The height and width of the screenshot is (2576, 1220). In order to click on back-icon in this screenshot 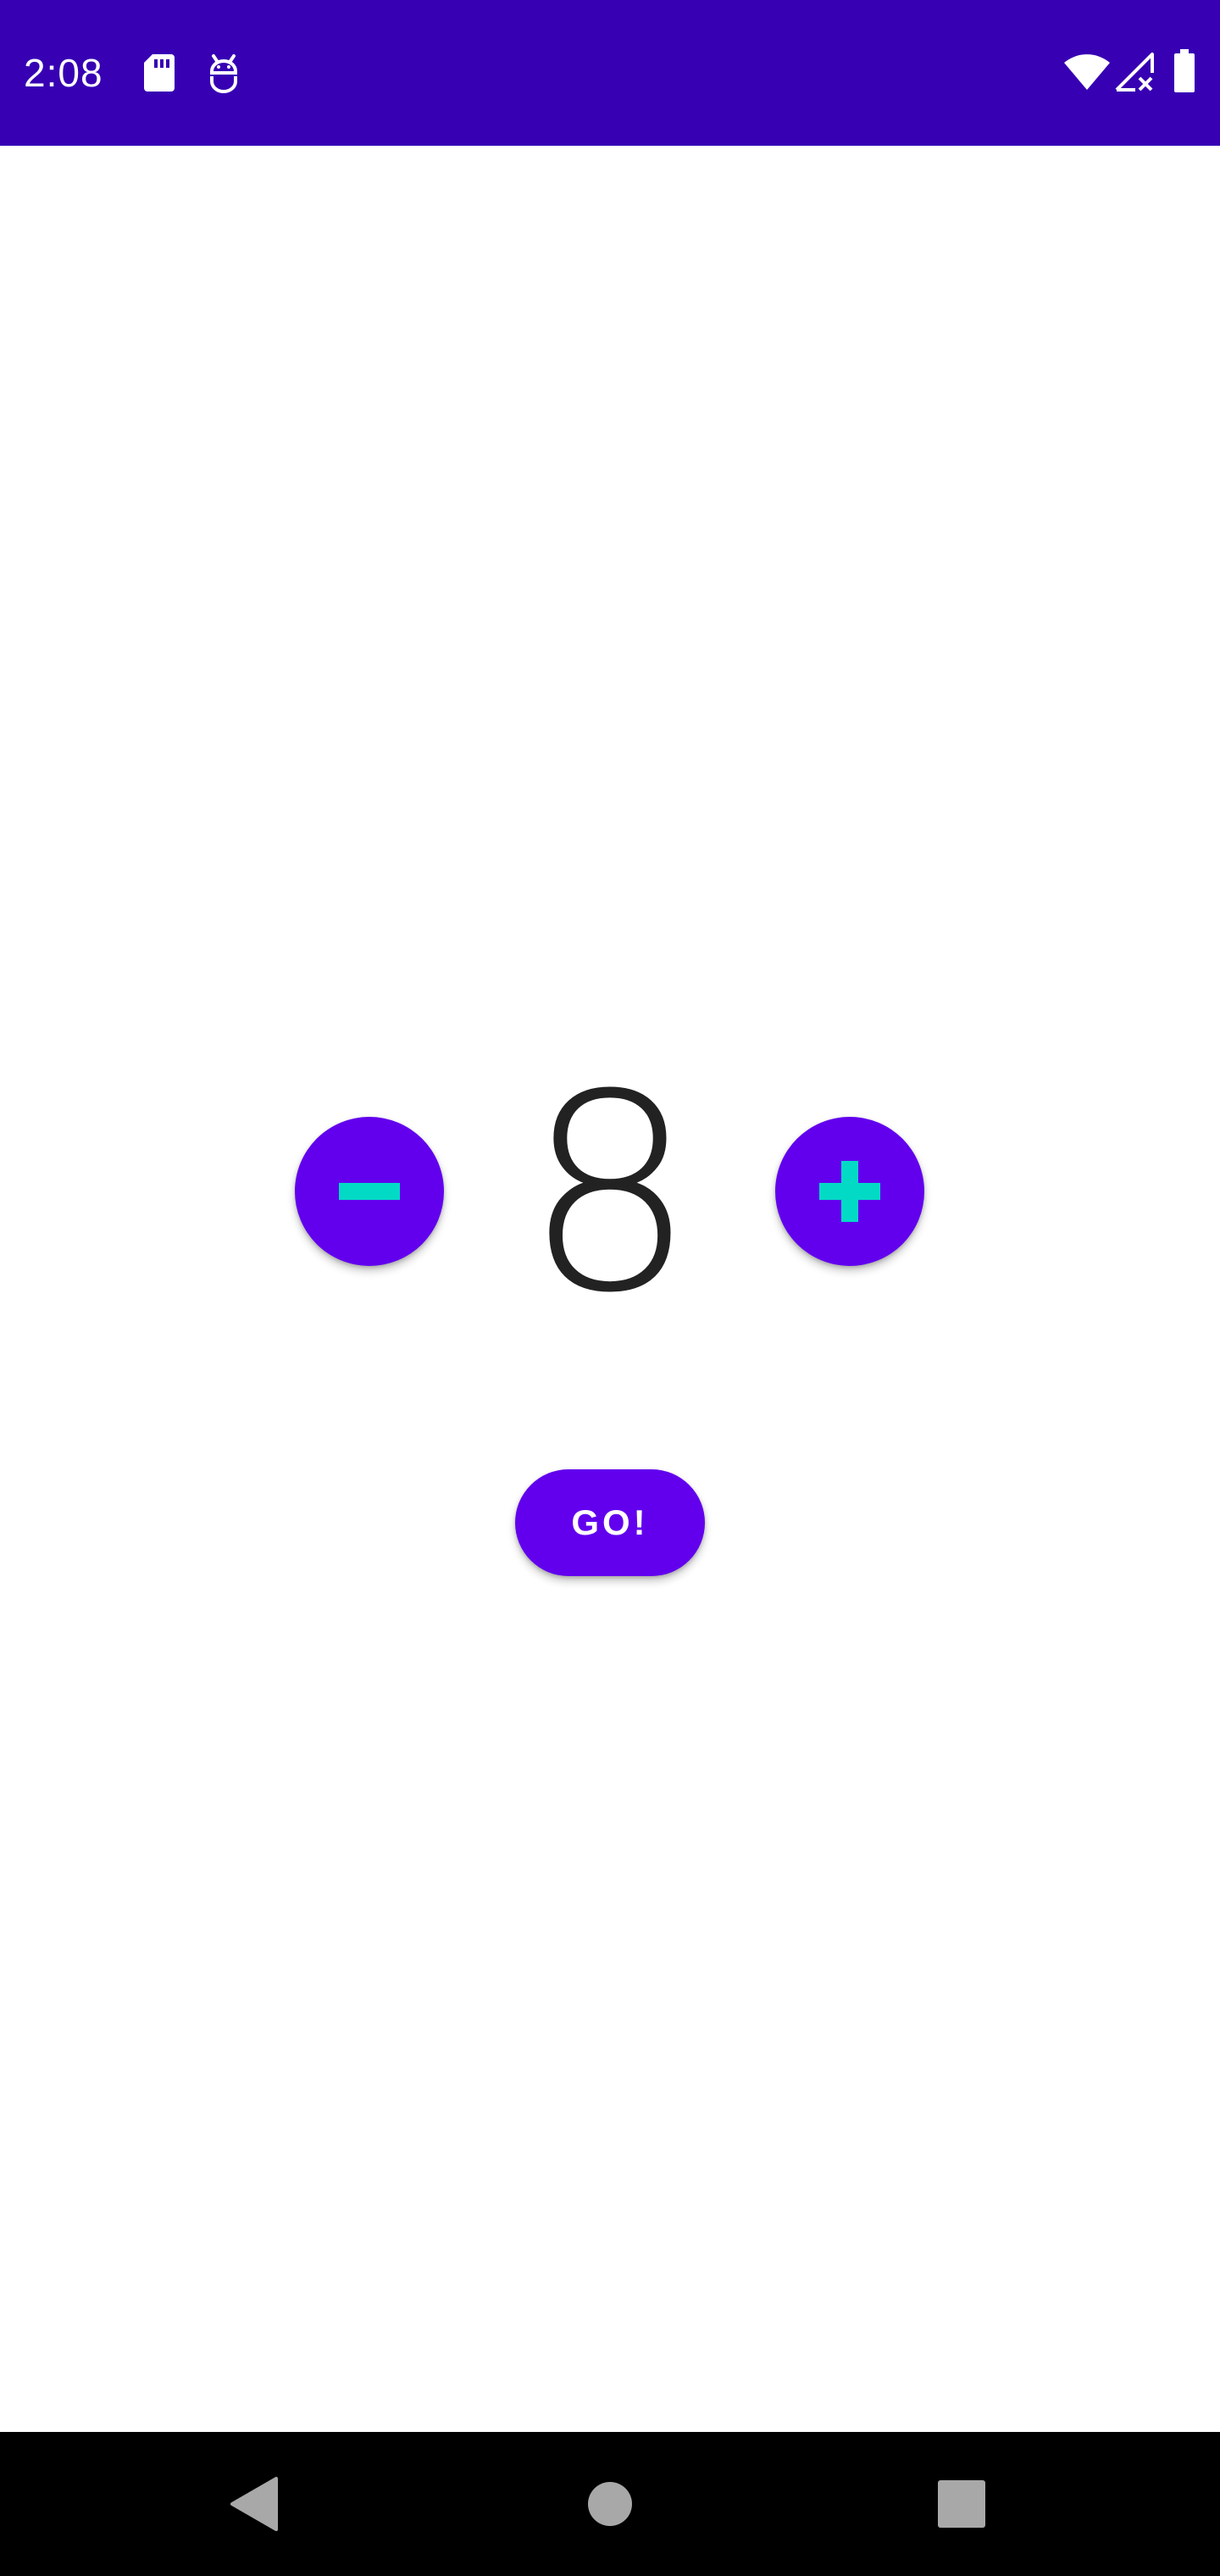, I will do `click(256, 2504)`.